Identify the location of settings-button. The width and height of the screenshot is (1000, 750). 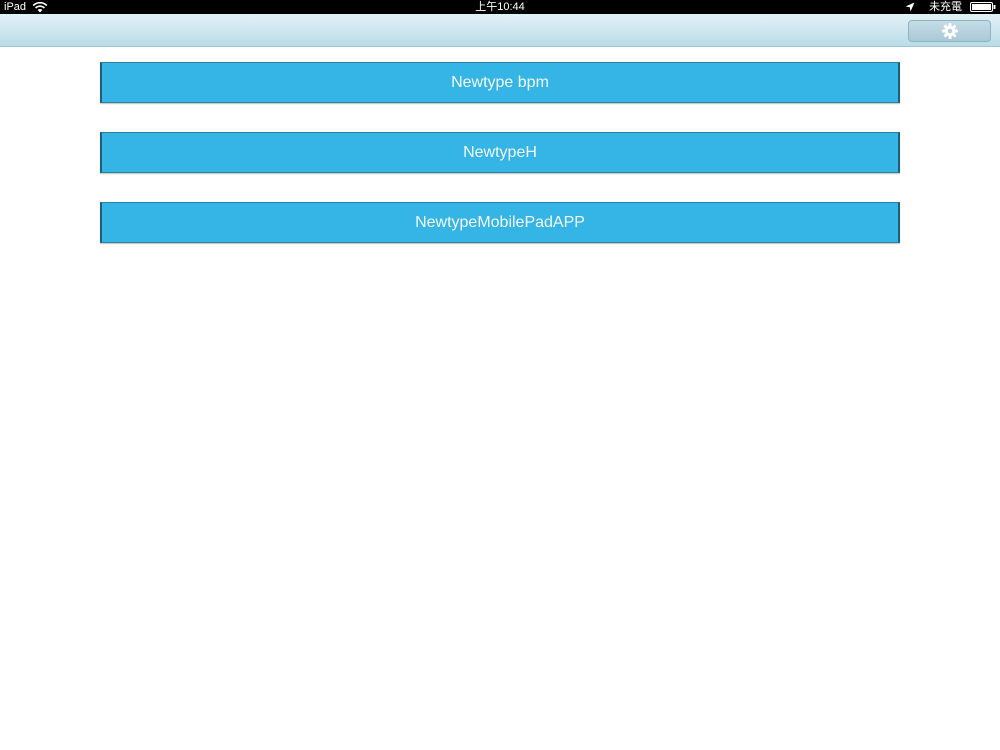
(949, 31).